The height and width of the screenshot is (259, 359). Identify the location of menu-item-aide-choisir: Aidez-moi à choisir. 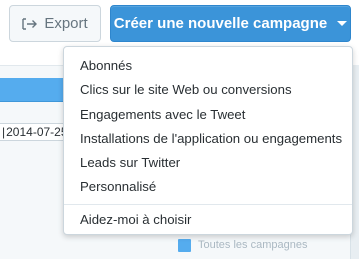
(208, 220).